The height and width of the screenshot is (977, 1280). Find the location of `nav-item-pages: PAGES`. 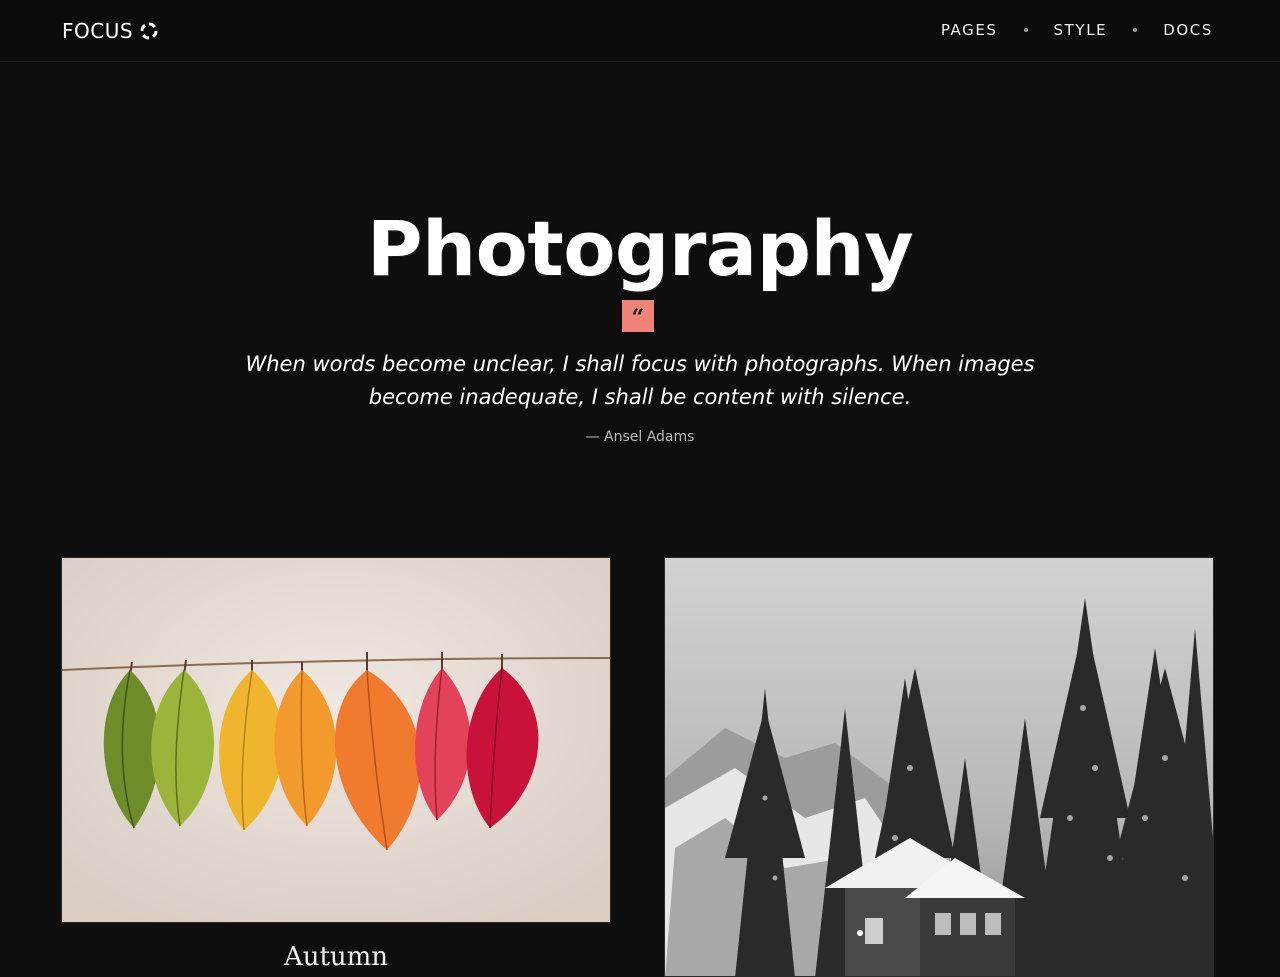

nav-item-pages: PAGES is located at coordinates (969, 30).